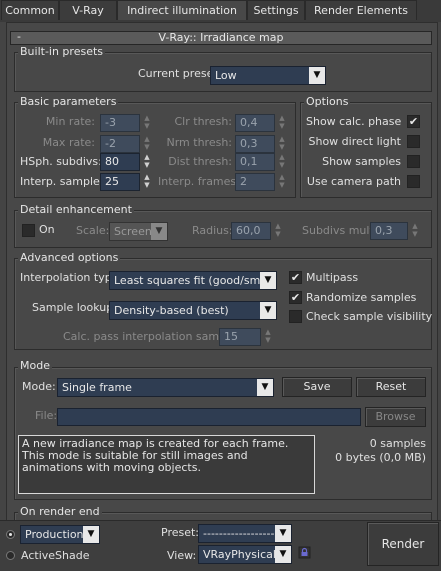  I want to click on preset-dropdown: ----------------------- ▼, so click(245, 533).